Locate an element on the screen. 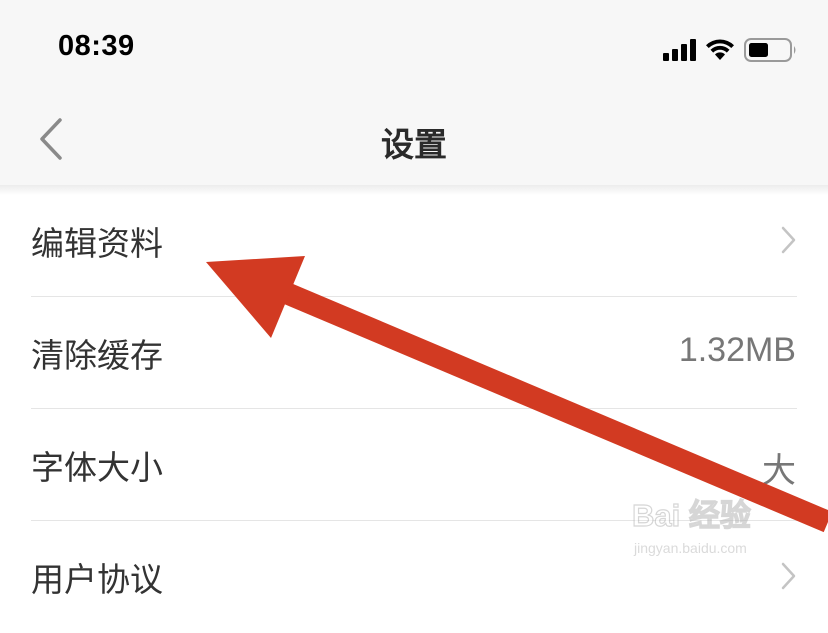  page-title: 设置 is located at coordinates (414, 144).